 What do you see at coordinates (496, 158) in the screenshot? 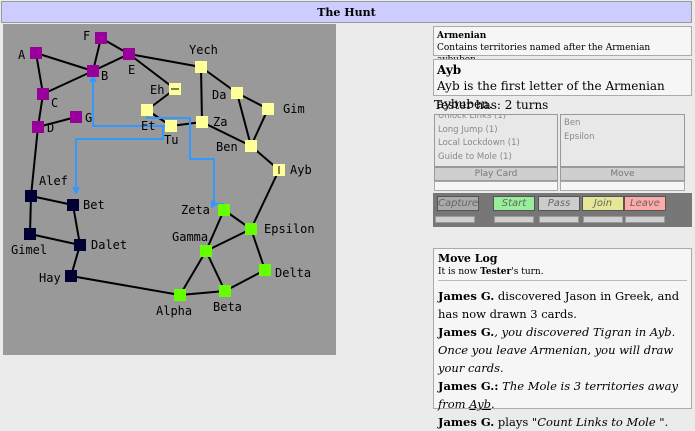
I see `card-item: Guide to Mole (1)` at bounding box center [496, 158].